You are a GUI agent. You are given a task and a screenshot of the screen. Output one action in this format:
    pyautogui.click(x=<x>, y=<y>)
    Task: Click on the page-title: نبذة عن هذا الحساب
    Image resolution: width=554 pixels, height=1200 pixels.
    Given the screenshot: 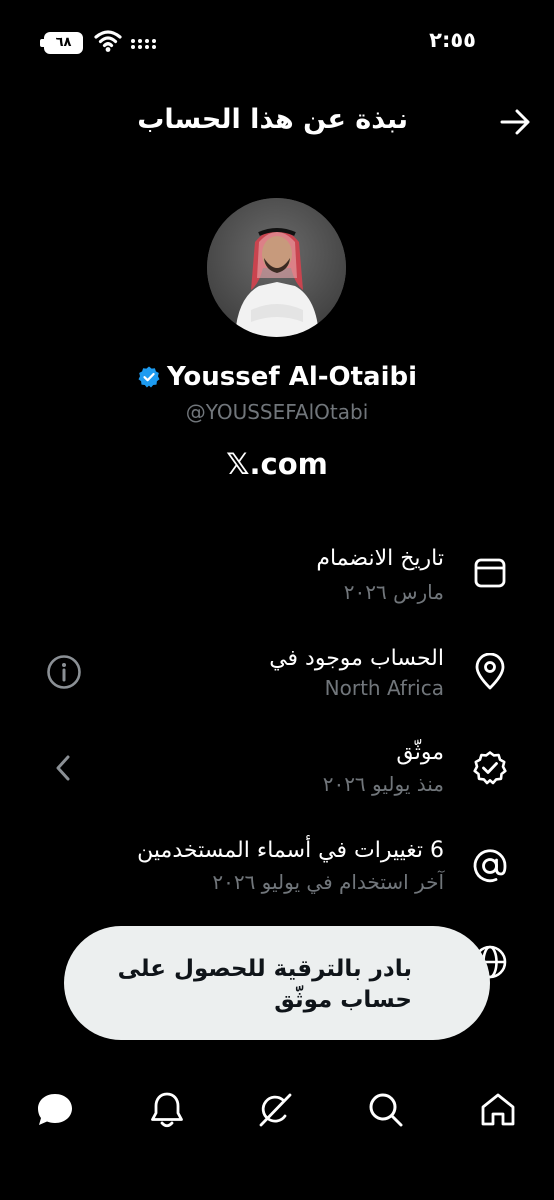 What is the action you would take?
    pyautogui.click(x=272, y=119)
    